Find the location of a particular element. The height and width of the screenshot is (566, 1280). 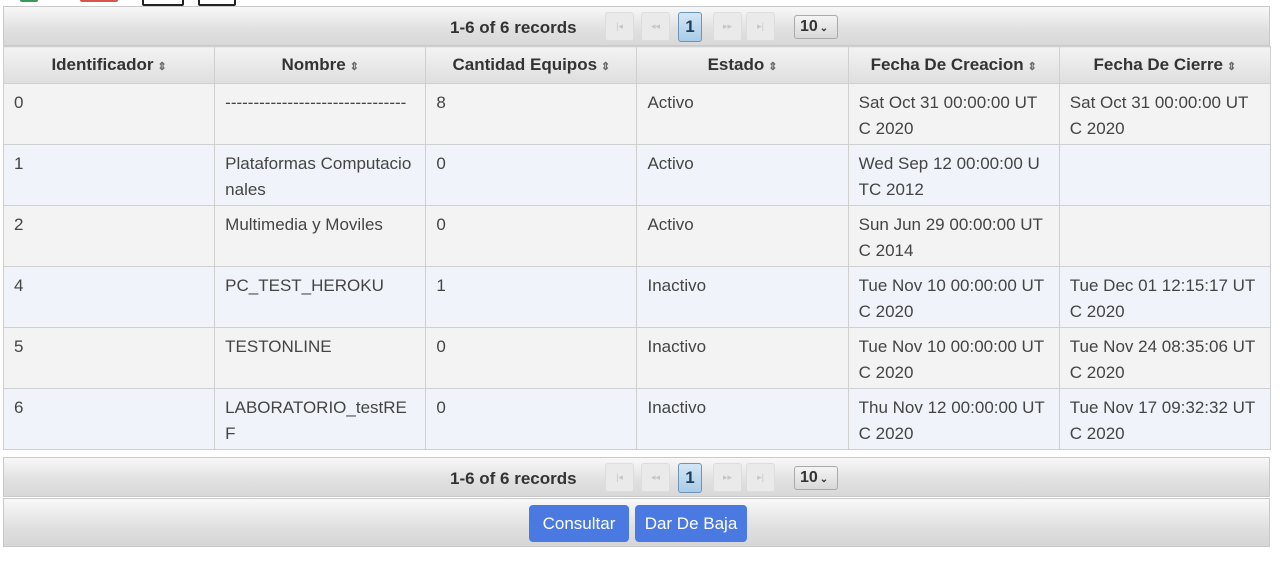

cell-fecha-creacion: Wed Sep 12 00:00:00 UTC 2012 is located at coordinates (953, 175).